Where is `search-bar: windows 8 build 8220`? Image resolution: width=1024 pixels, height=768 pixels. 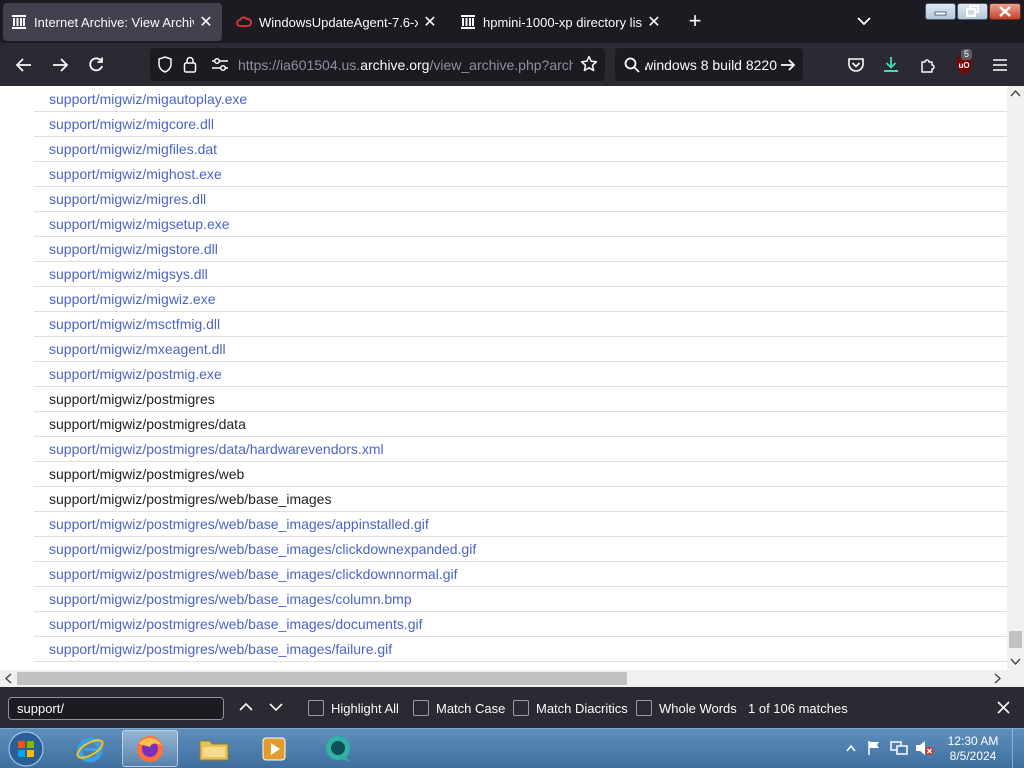
search-bar: windows 8 build 8220 is located at coordinates (709, 64).